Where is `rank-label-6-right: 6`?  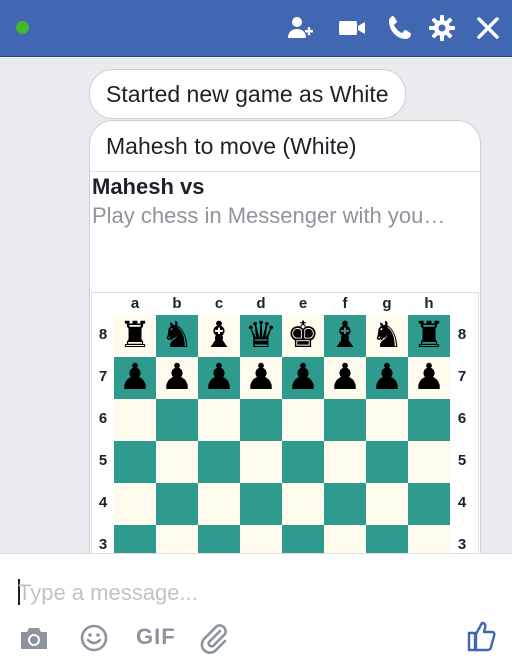 rank-label-6-right: 6 is located at coordinates (462, 418).